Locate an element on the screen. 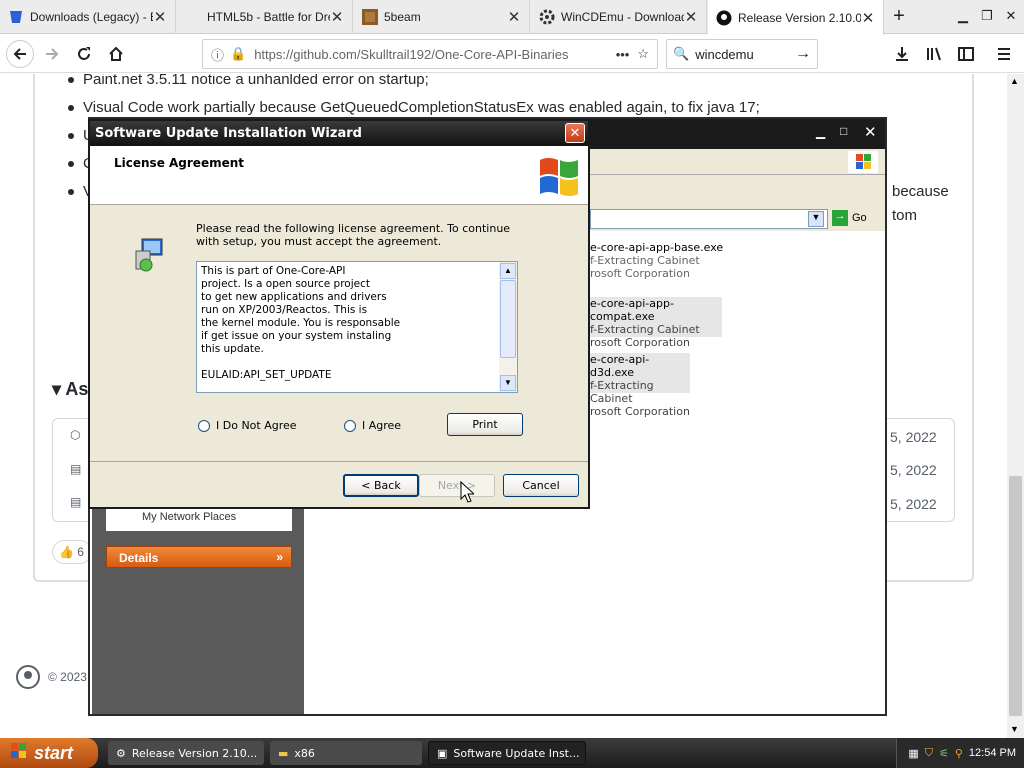 The width and height of the screenshot is (1024, 768). wrapped-text: tom is located at coordinates (905, 215).